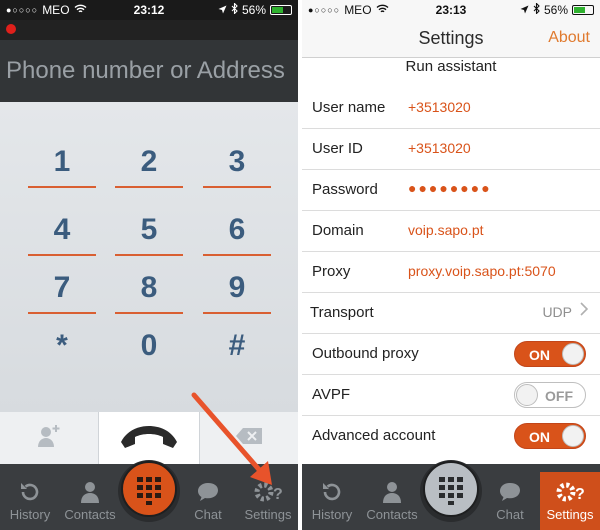 The image size is (600, 530). What do you see at coordinates (451, 395) in the screenshot?
I see `avpf-row: AVPF OFF` at bounding box center [451, 395].